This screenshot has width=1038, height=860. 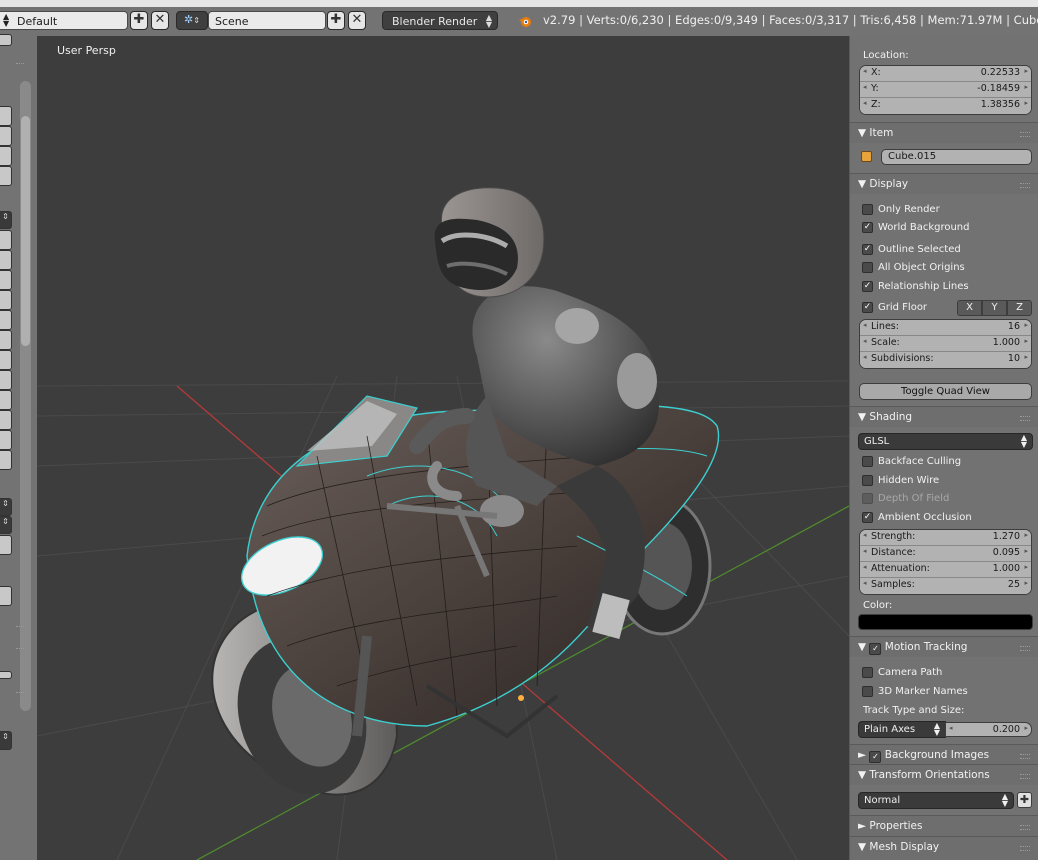 What do you see at coordinates (866, 156) in the screenshot?
I see `object-icon` at bounding box center [866, 156].